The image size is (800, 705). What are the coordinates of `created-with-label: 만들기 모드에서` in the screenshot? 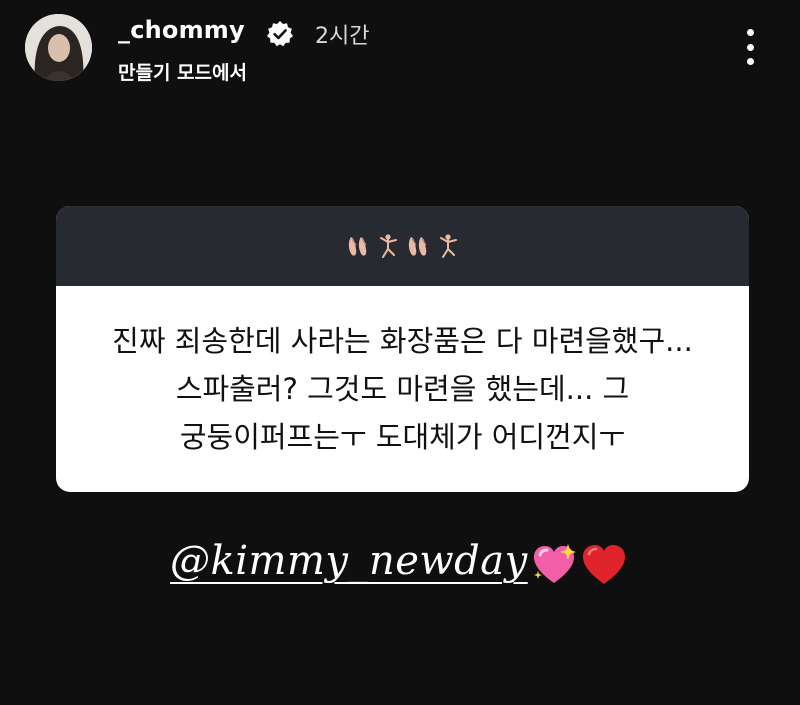 It's located at (182, 71).